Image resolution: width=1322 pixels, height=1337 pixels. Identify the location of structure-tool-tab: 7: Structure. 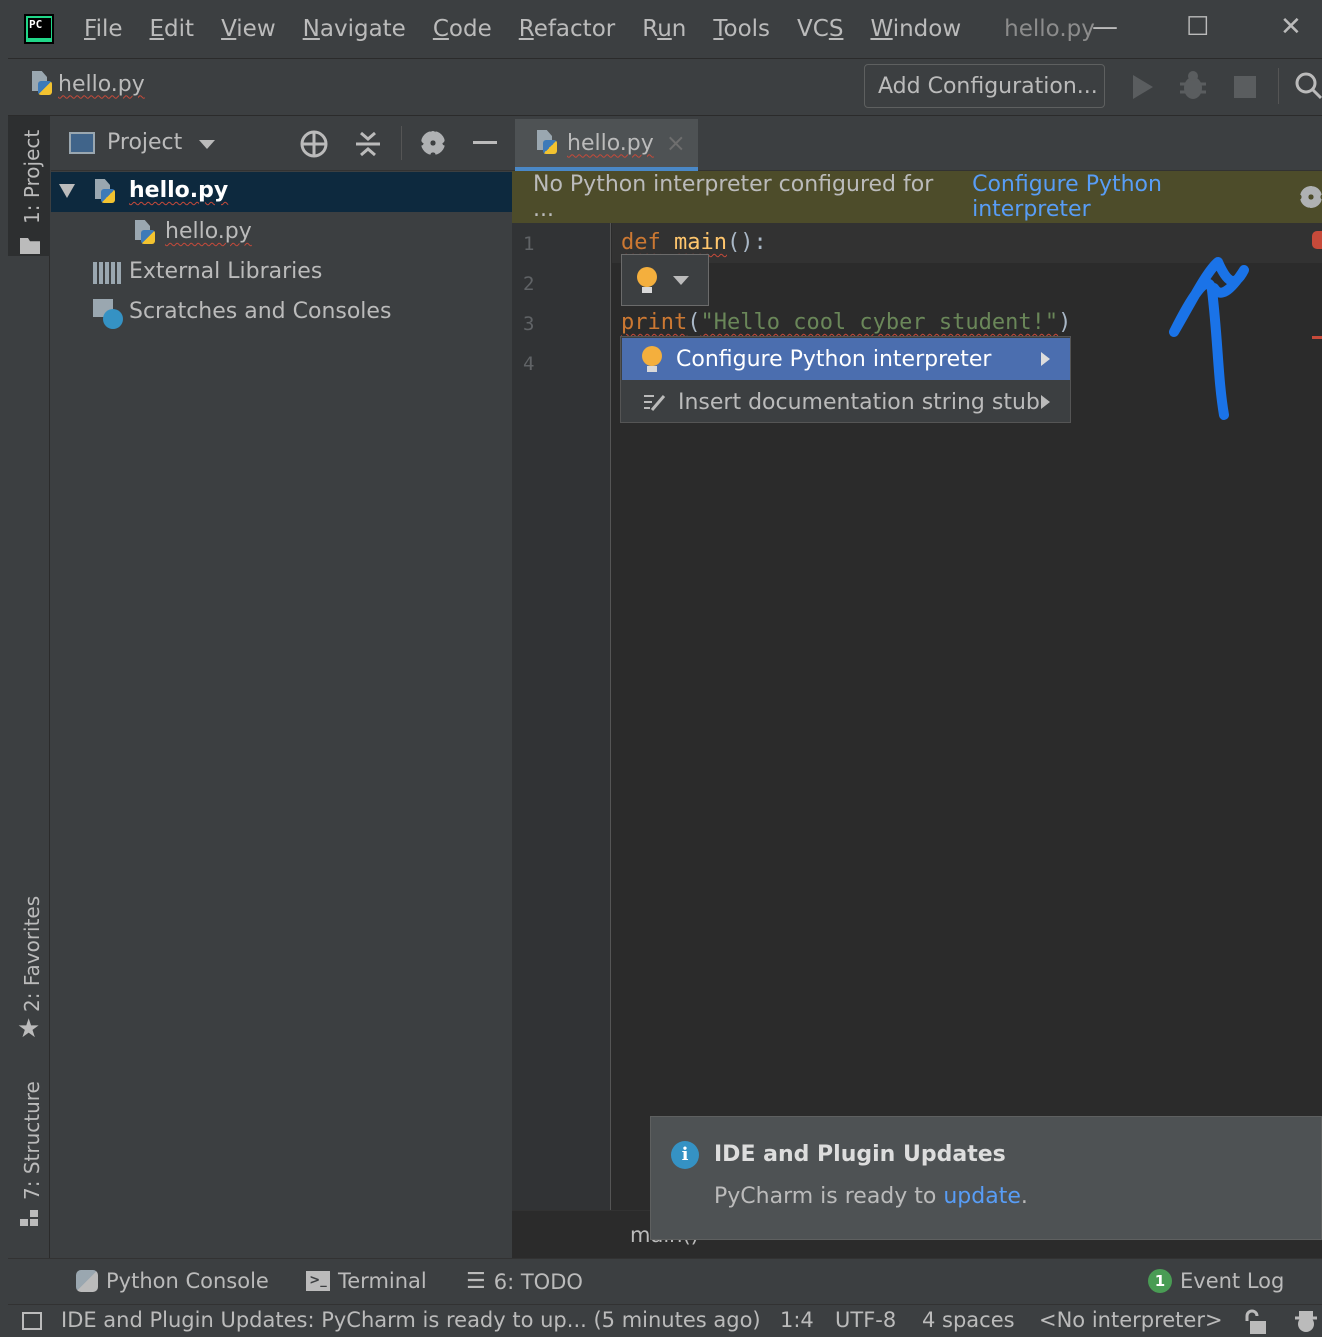
(32, 1140).